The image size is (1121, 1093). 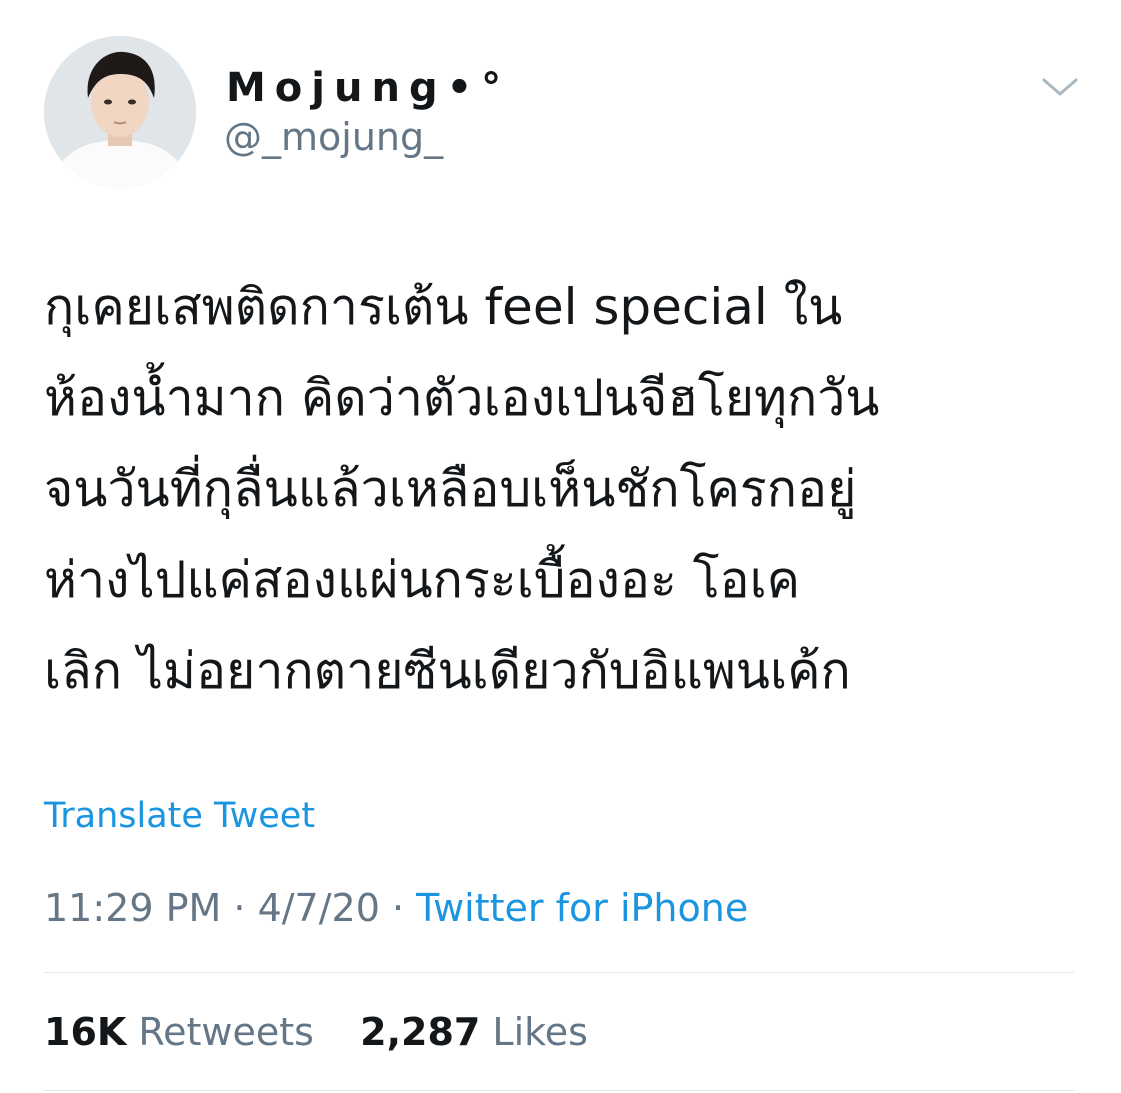 I want to click on tweet-date: 4/7/20, so click(x=318, y=908).